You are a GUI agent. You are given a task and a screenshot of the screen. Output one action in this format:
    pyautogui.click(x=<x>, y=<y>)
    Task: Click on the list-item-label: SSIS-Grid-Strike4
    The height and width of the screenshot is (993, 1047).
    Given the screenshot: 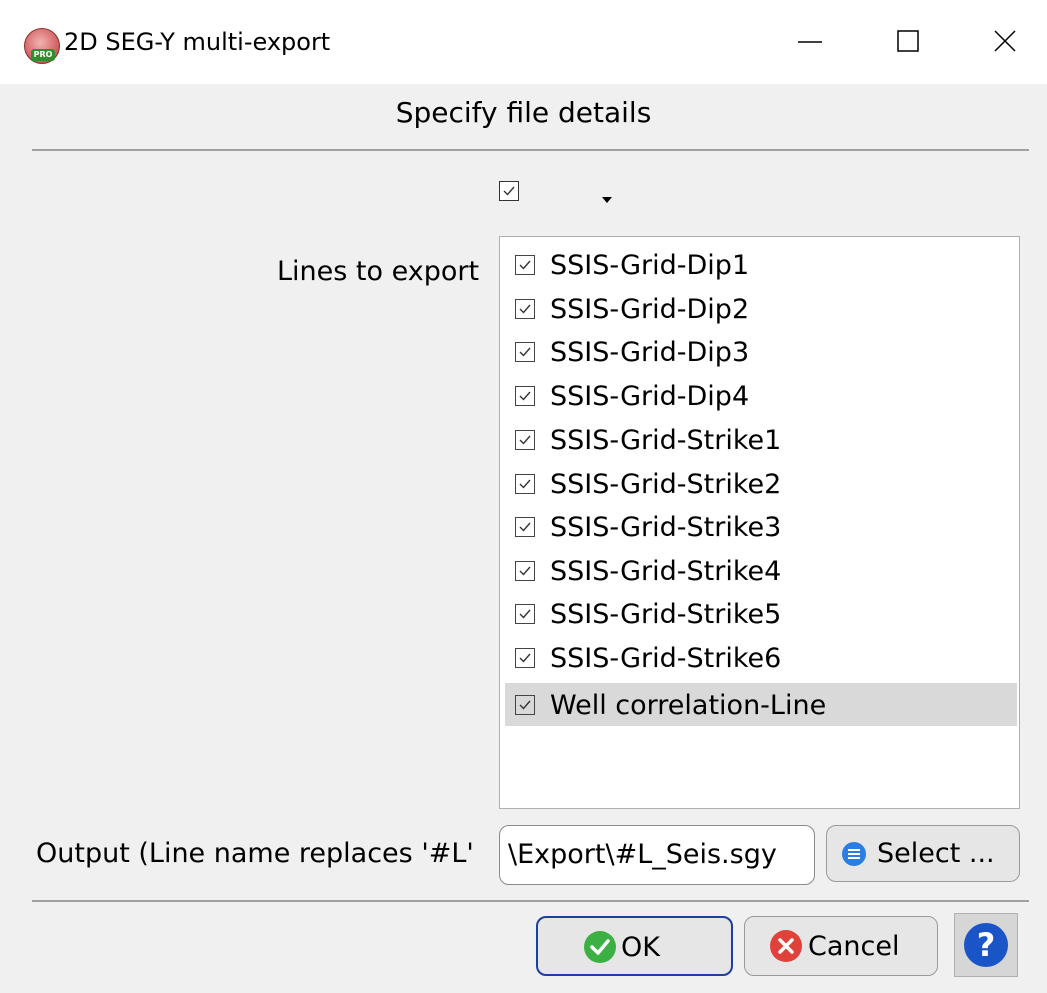 What is the action you would take?
    pyautogui.click(x=666, y=571)
    